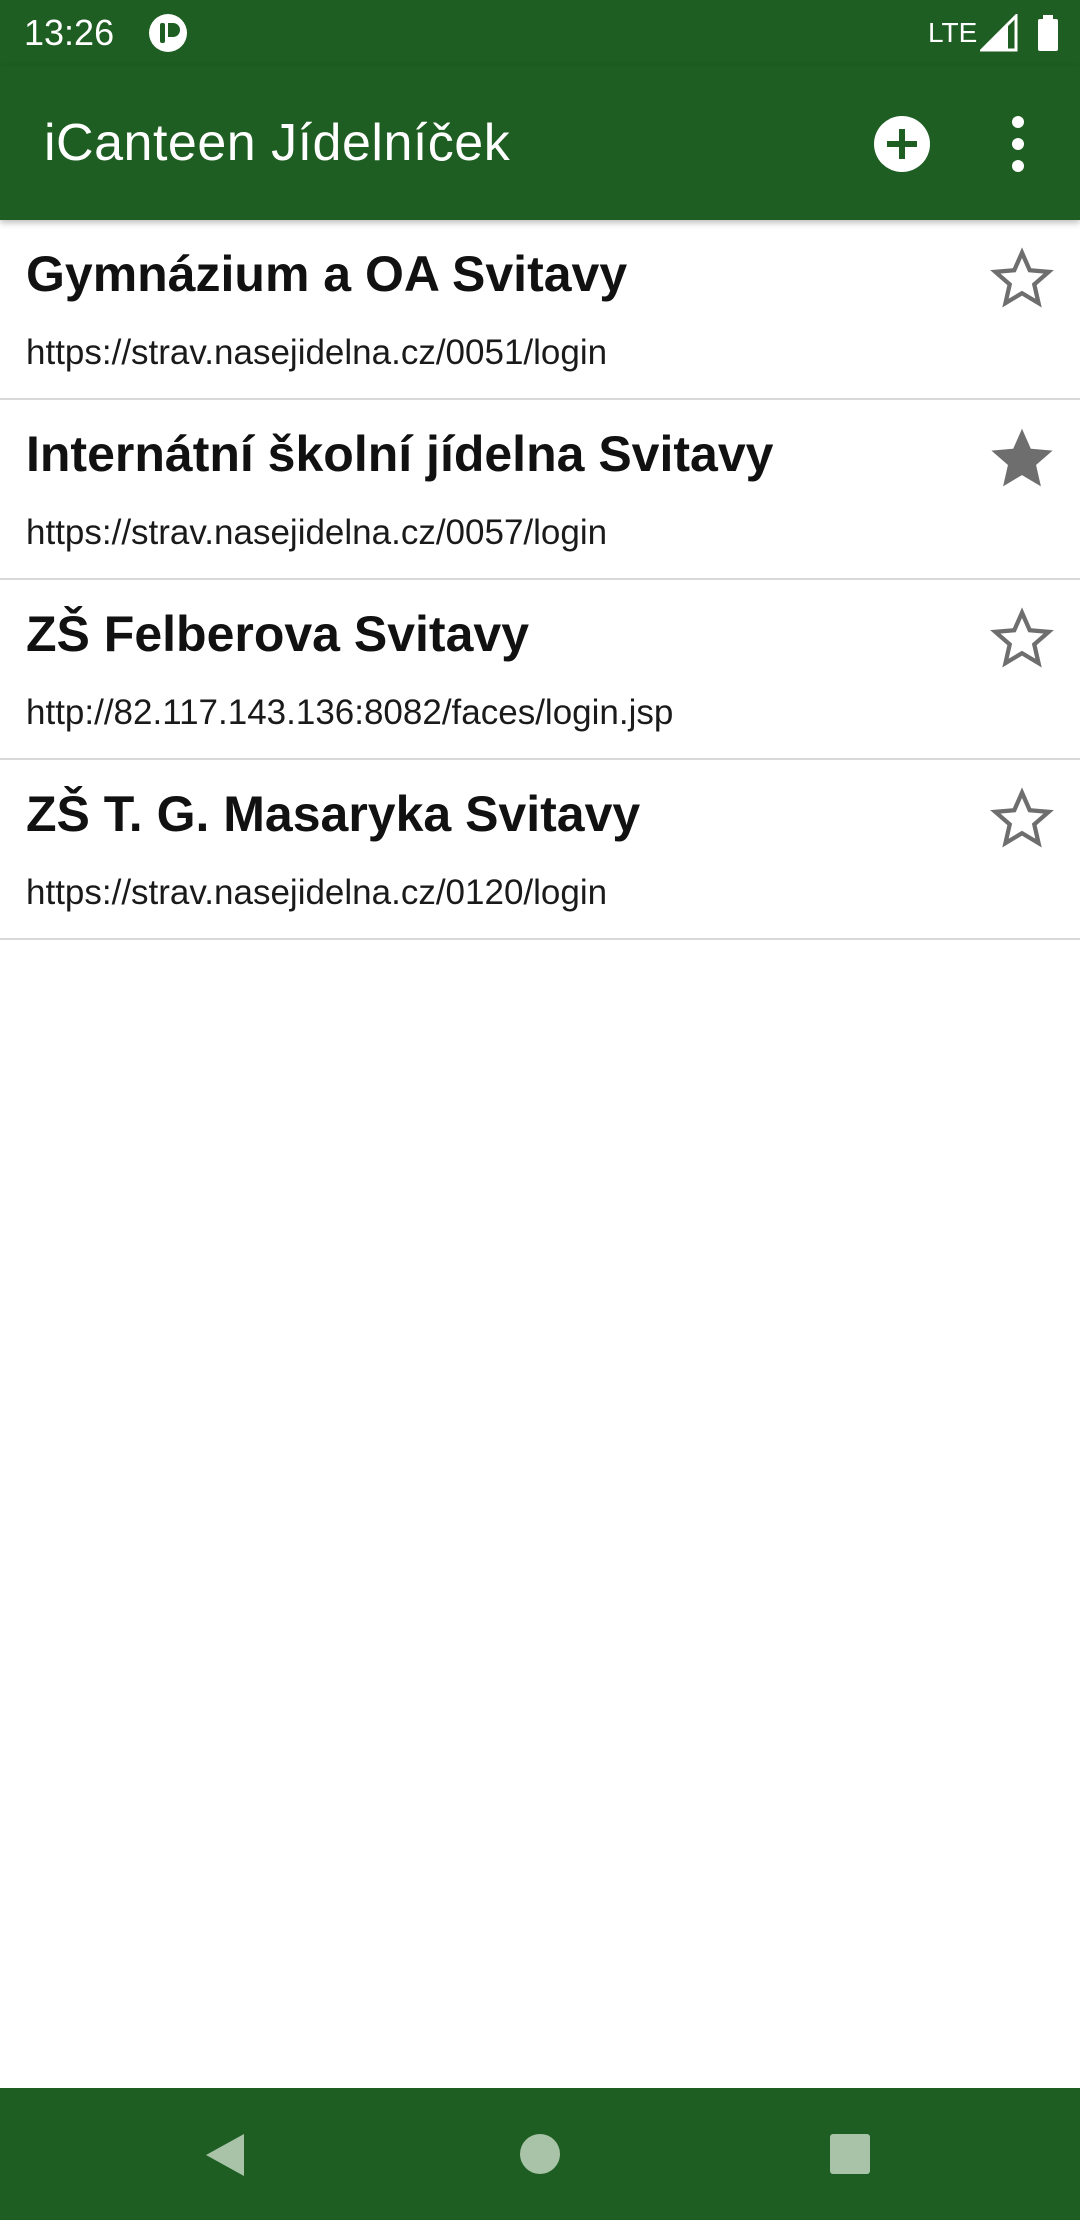 This screenshot has width=1080, height=2220. Describe the element at coordinates (333, 814) in the screenshot. I see `canteen-name: ZŠ T. G. Masaryka Svitavy` at that location.